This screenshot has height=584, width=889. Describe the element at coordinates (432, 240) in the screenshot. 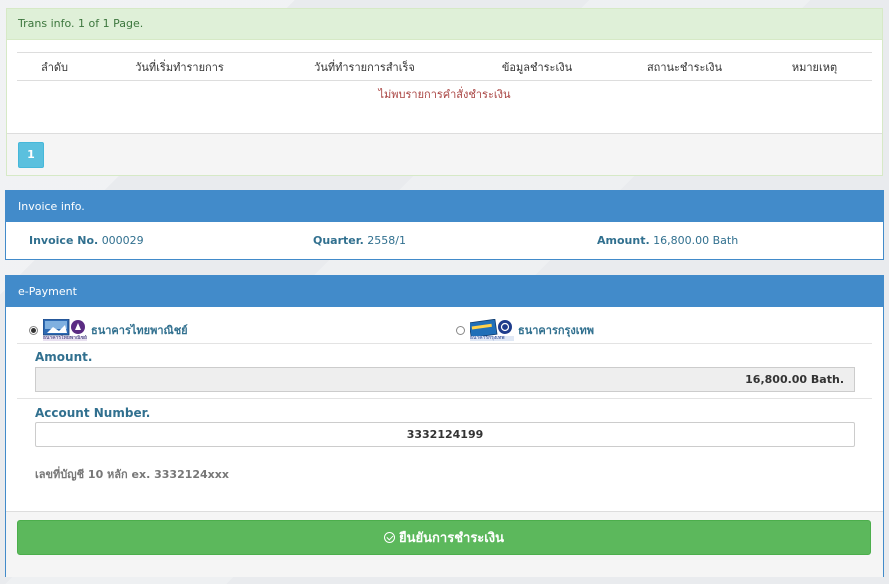

I see `invoice-quarter: Quarter. 2558/1` at that location.